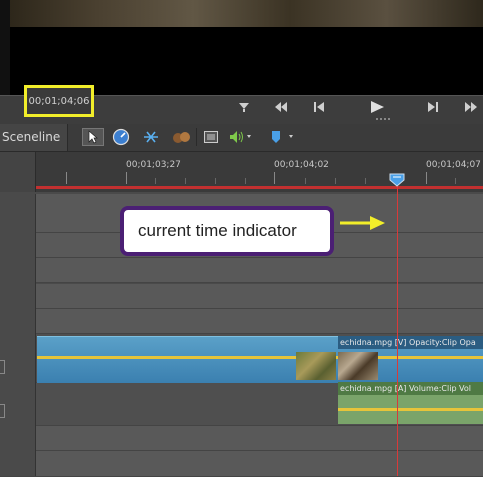 The width and height of the screenshot is (483, 477). Describe the element at coordinates (241, 172) in the screenshot. I see `time-ruler: 00;01;03;27 00;01;04;02 00;01;04;07` at that location.